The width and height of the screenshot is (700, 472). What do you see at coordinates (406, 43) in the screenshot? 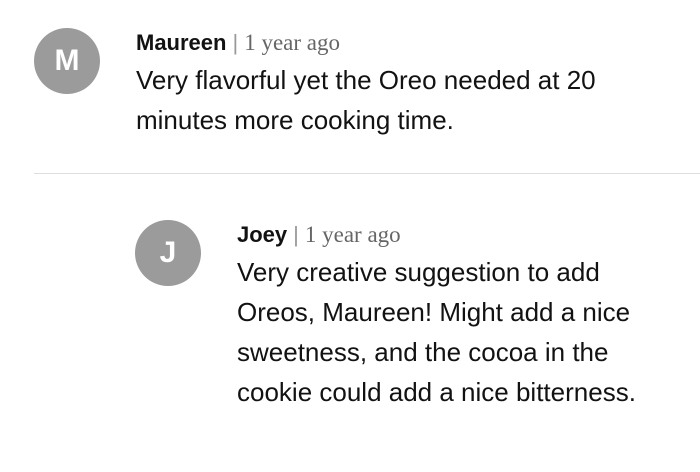
I see `comment-meta: Maureen | 1 year ago` at bounding box center [406, 43].